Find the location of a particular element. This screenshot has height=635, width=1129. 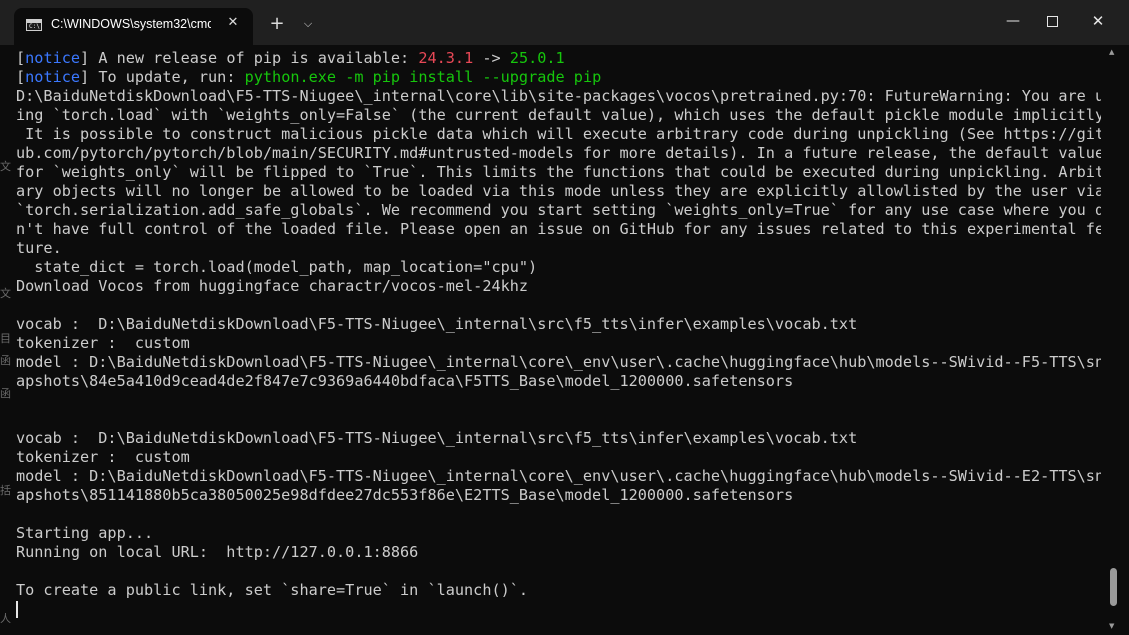

maximize-button is located at coordinates (1052, 21).